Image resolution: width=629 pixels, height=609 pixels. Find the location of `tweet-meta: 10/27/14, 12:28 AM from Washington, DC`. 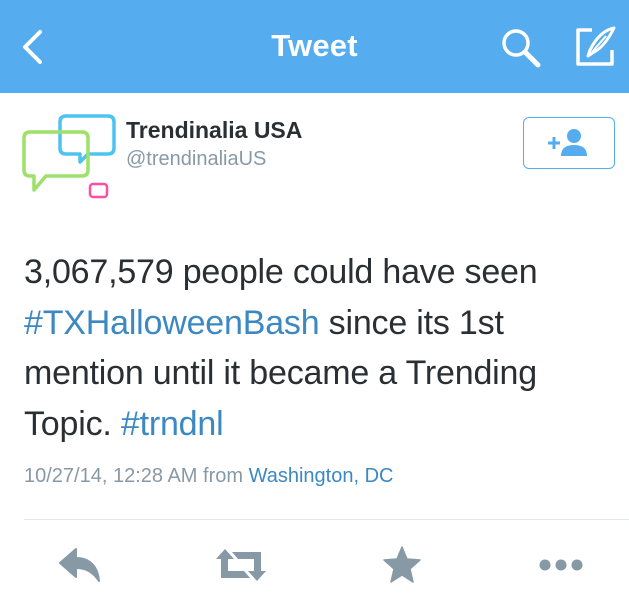

tweet-meta: 10/27/14, 12:28 AM from Washington, DC is located at coordinates (208, 476).